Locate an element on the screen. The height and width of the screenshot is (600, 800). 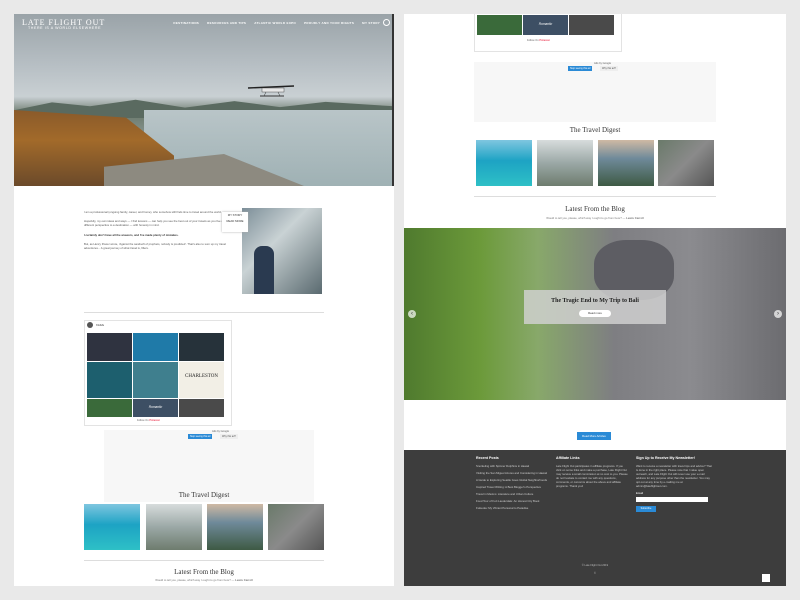
read-more-articles-button: Read More Articles is located at coordinates (594, 436).